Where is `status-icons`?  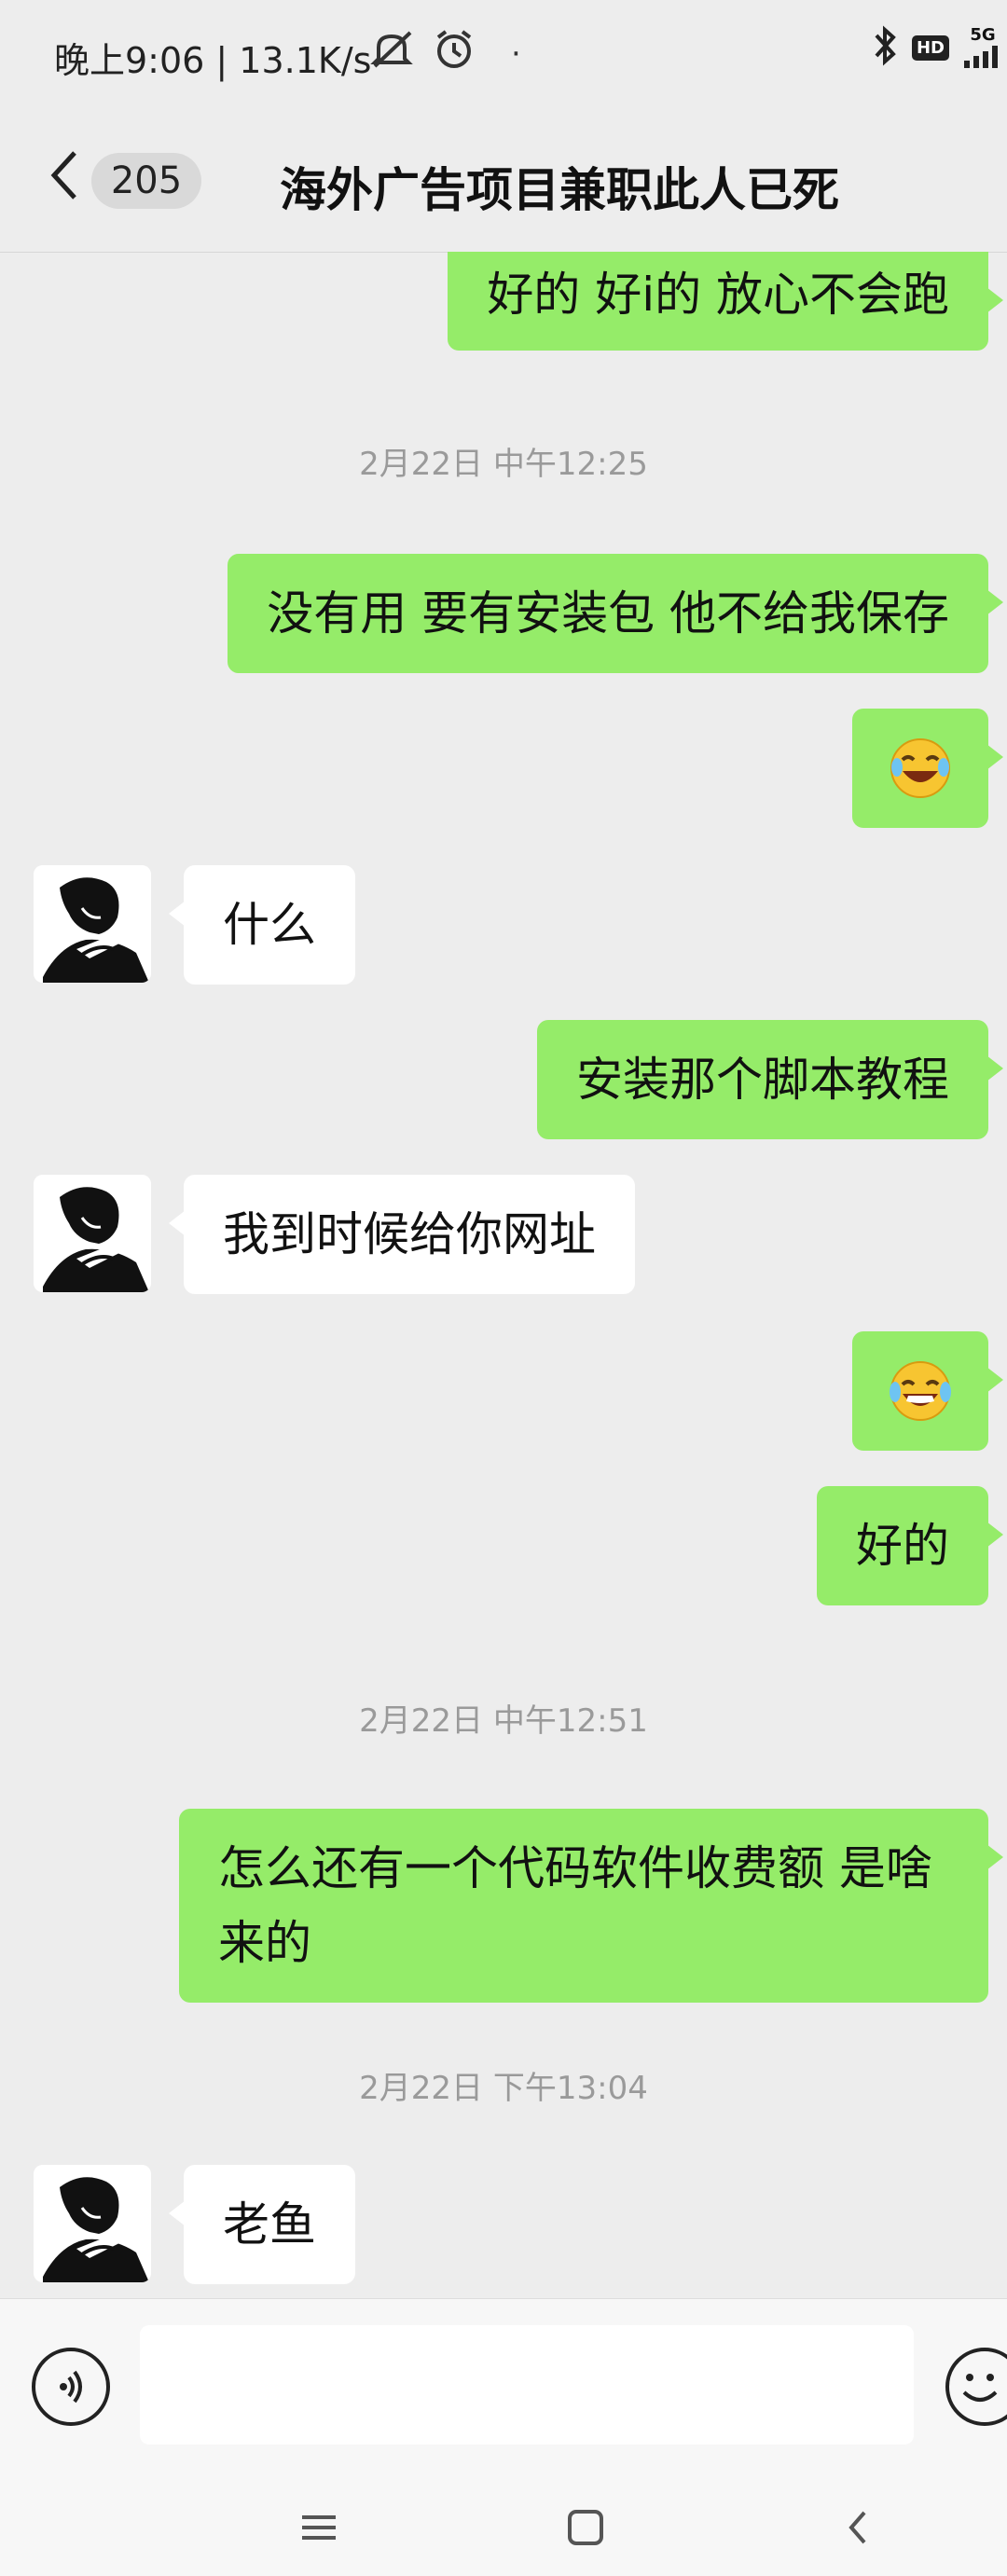
status-icons is located at coordinates (422, 51).